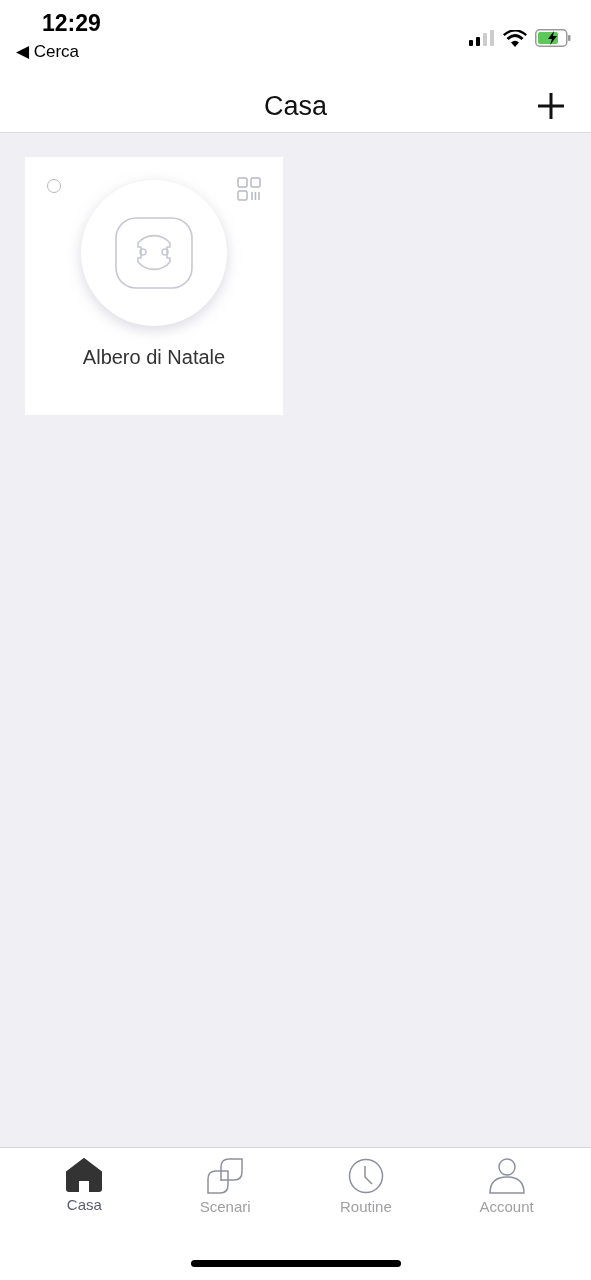 This screenshot has height=1280, width=591. I want to click on tab-bar-item: Casa, so click(84, 1186).